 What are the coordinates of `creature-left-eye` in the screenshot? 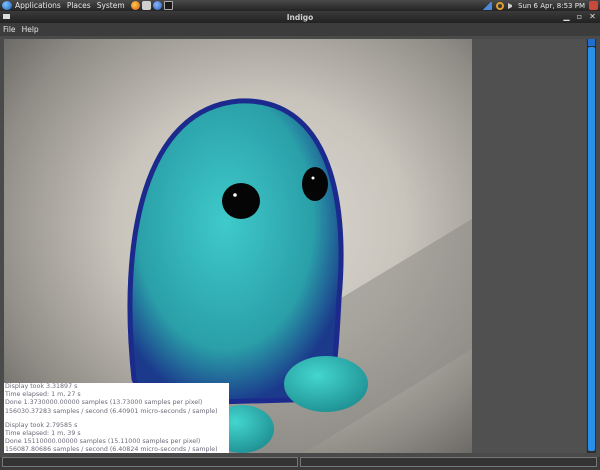 It's located at (241, 201).